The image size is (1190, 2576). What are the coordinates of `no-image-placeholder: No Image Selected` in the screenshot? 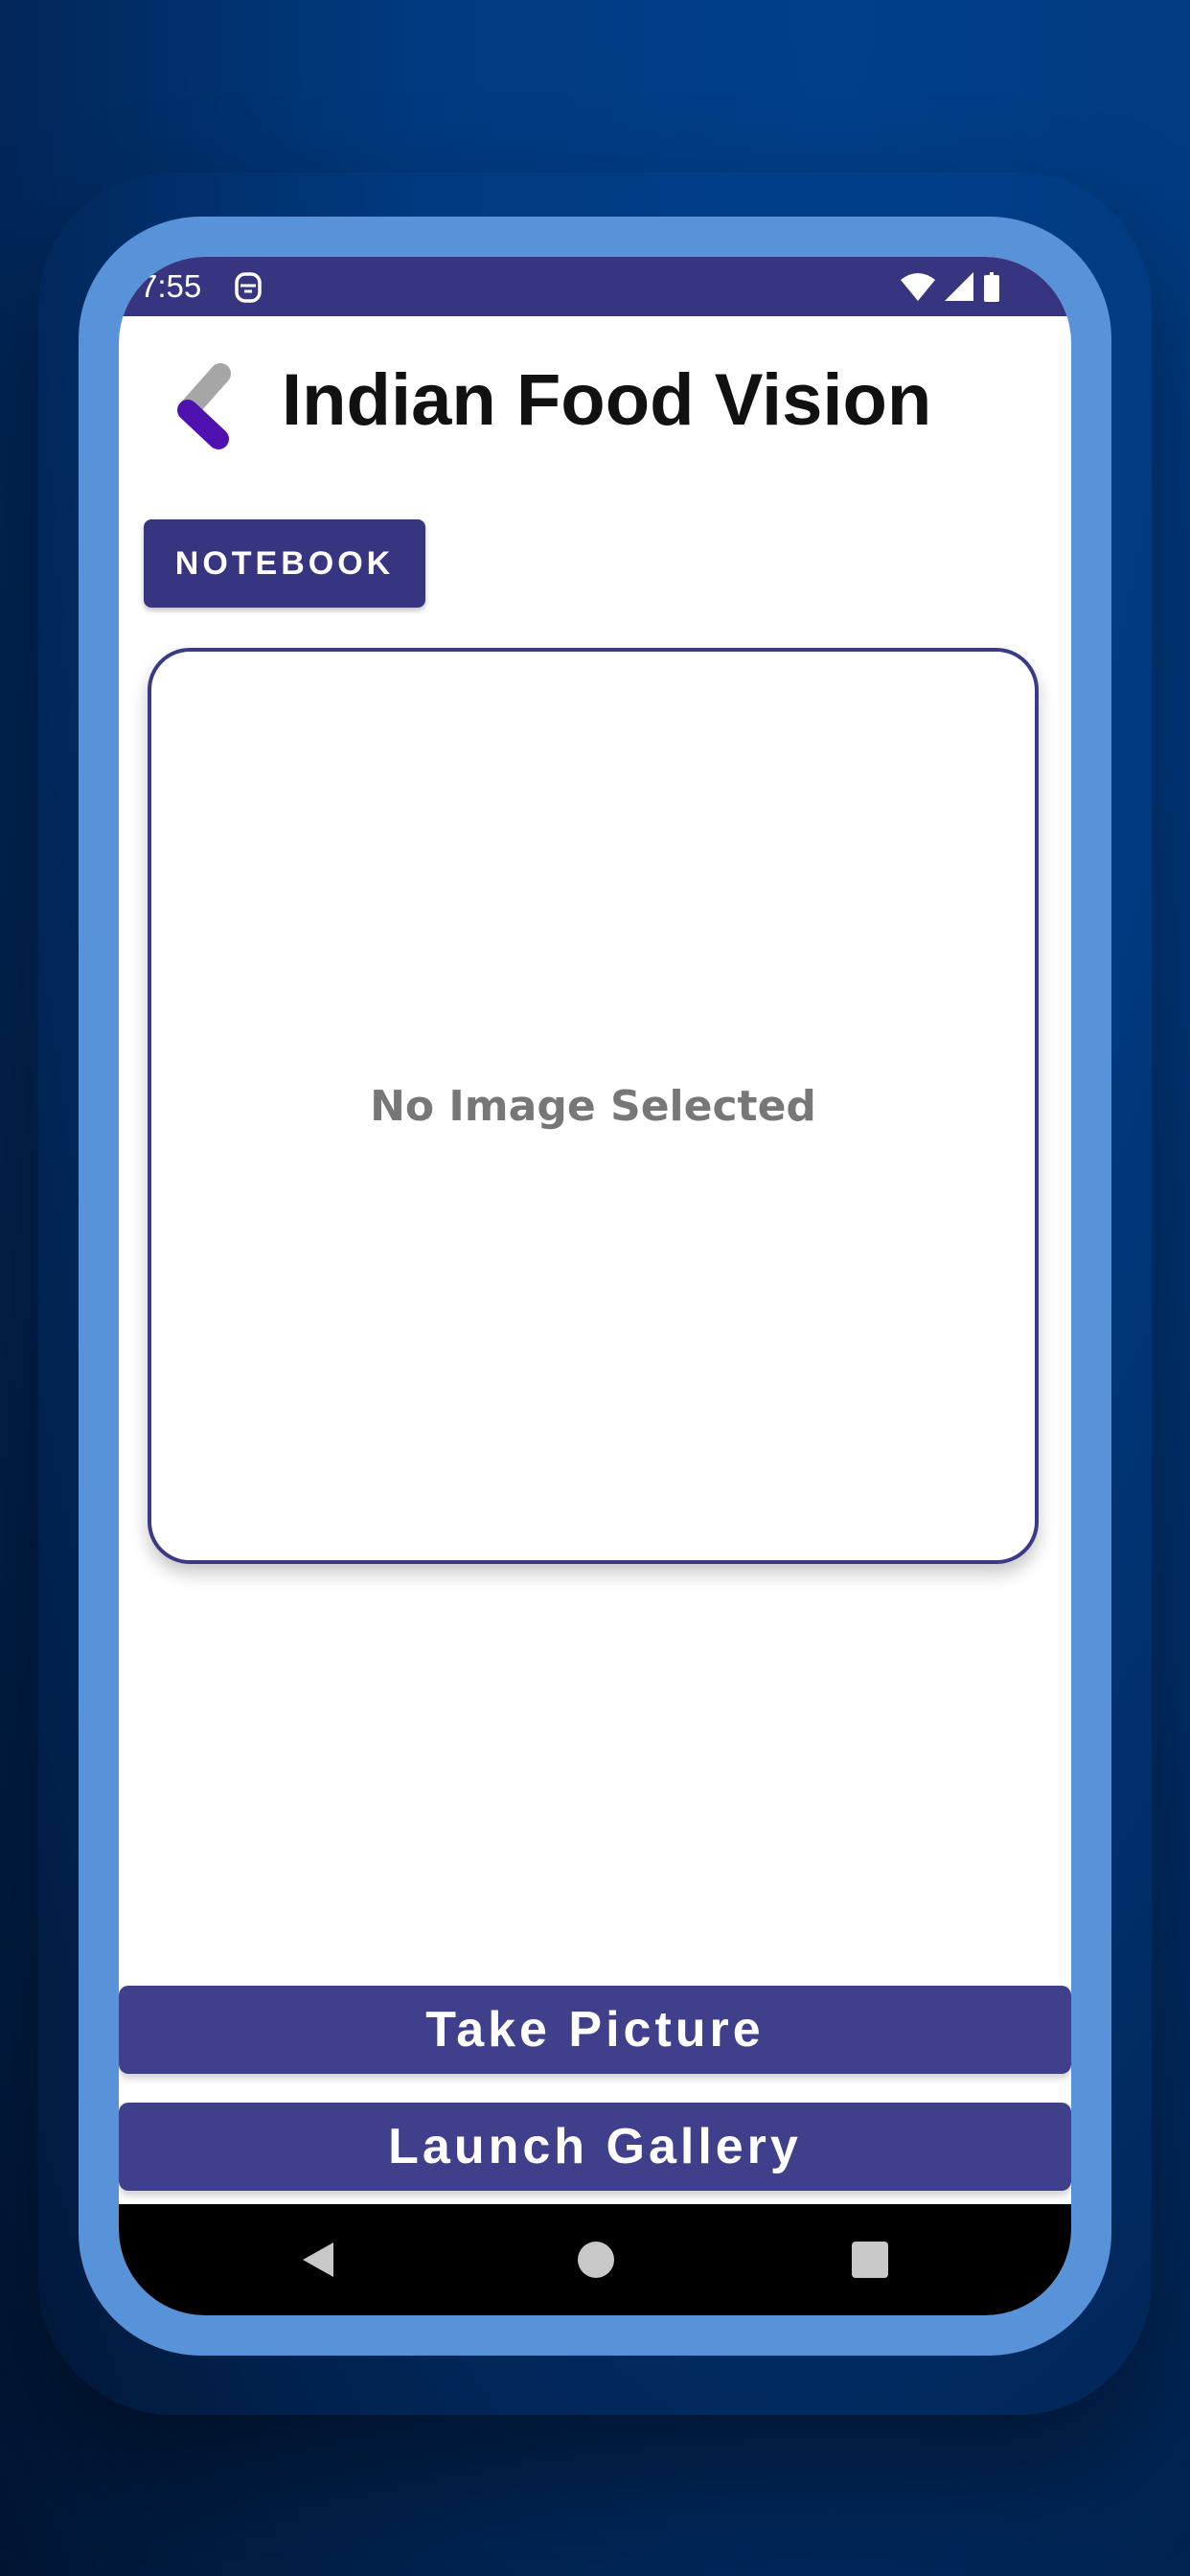 It's located at (593, 1106).